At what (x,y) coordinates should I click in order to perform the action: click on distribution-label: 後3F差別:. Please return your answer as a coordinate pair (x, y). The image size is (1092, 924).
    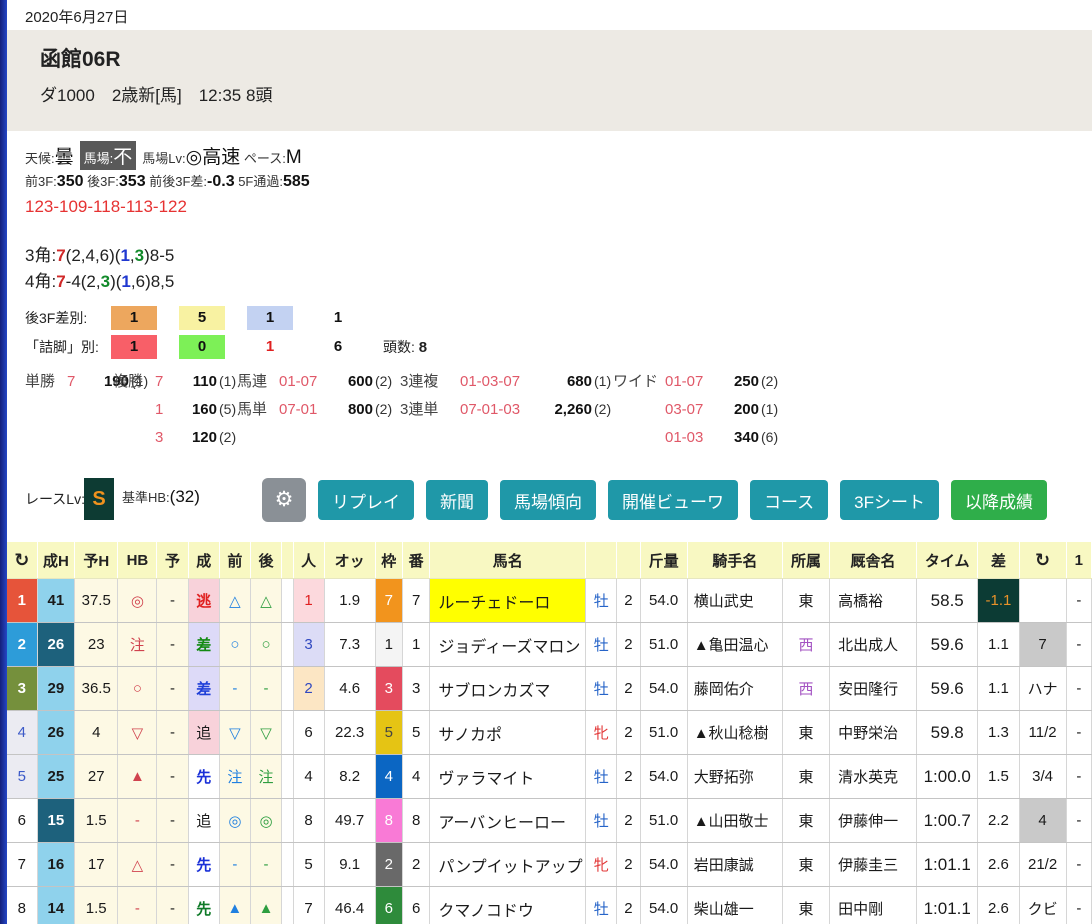
    Looking at the image, I should click on (56, 318).